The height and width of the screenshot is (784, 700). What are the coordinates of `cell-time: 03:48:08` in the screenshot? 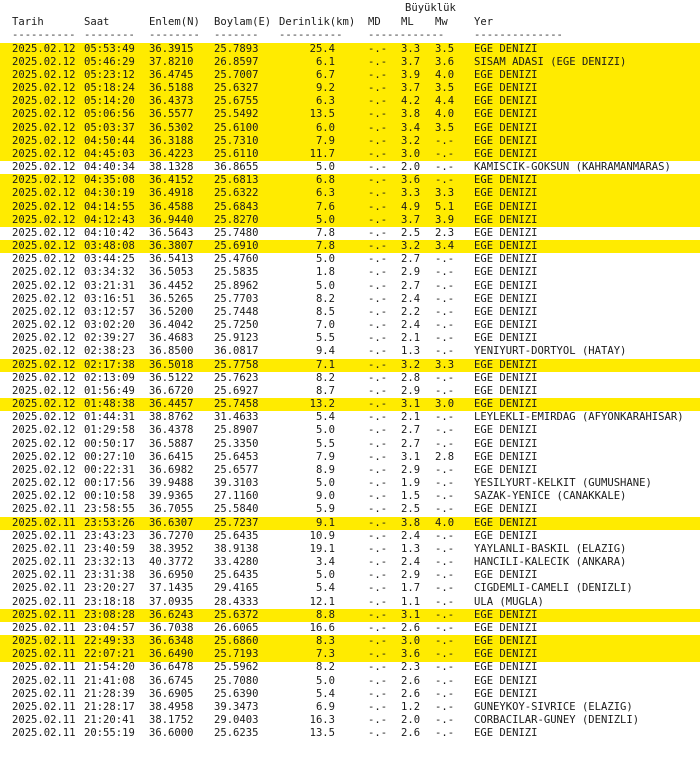 It's located at (109, 246).